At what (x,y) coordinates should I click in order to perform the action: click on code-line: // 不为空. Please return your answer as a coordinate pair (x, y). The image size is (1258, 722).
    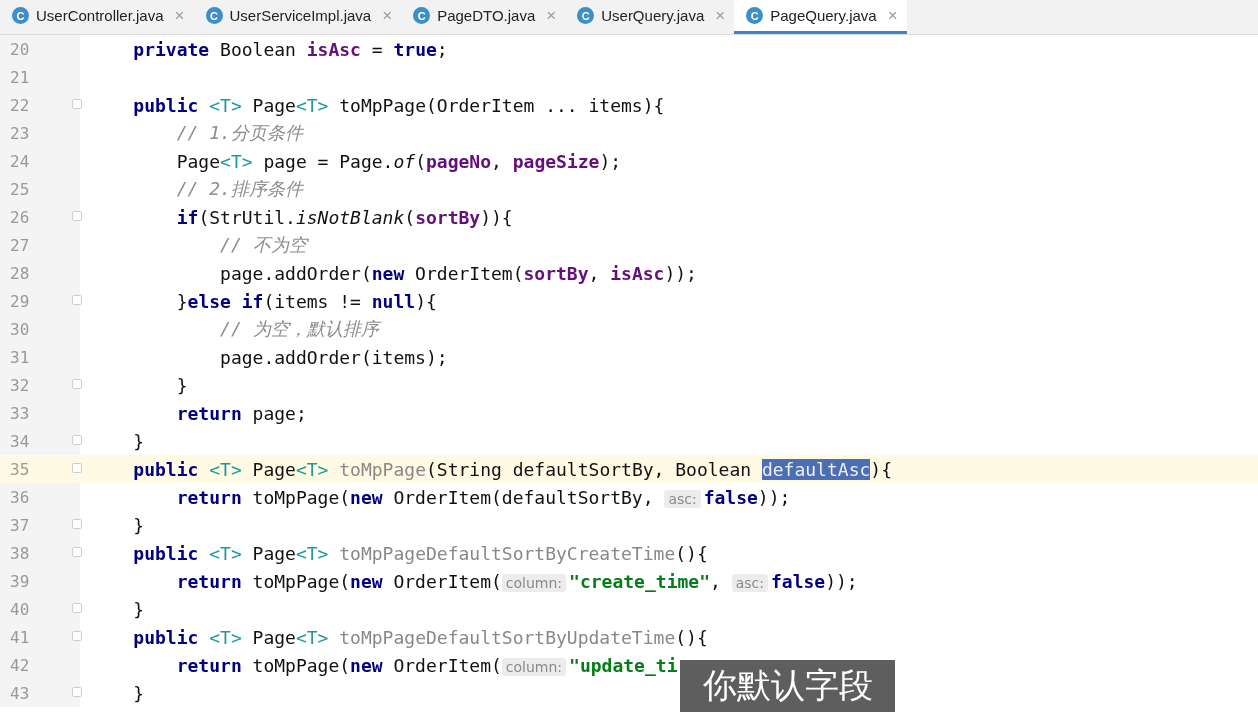
    Looking at the image, I should click on (263, 244).